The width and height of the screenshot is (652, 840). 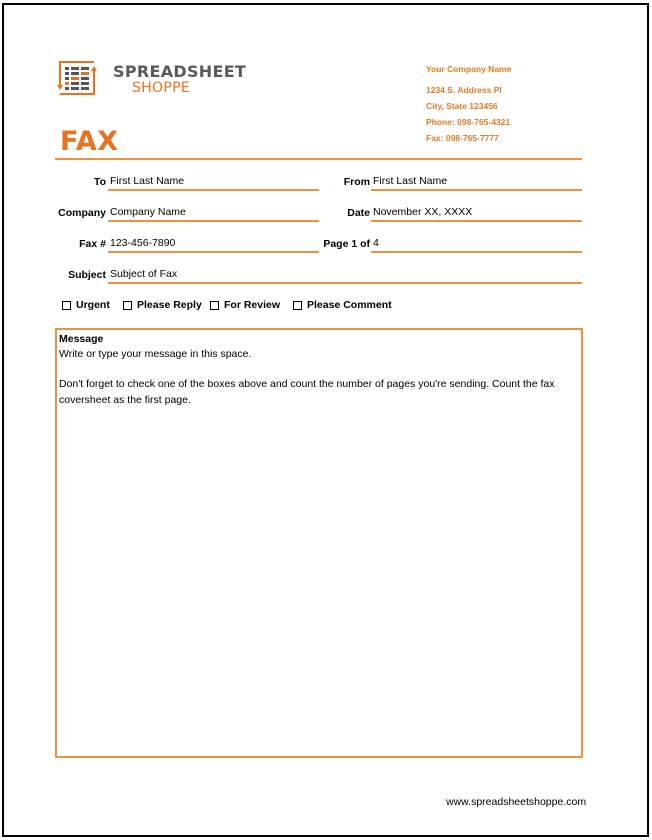 I want to click on fax-number-field: 123-456-7890, so click(x=213, y=245).